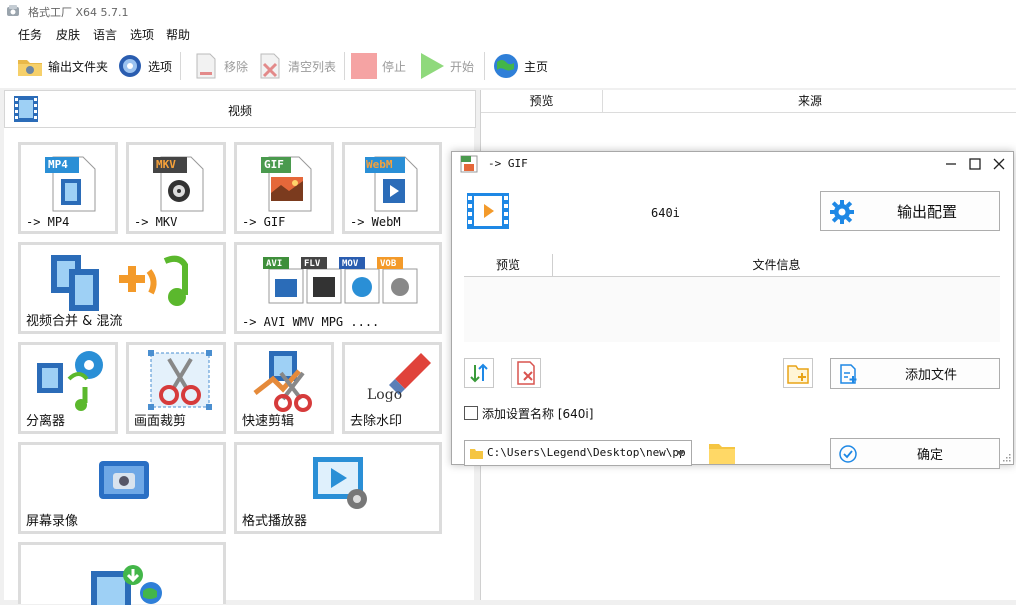  I want to click on tile-screen-record-label: 屏幕录像, so click(52, 521).